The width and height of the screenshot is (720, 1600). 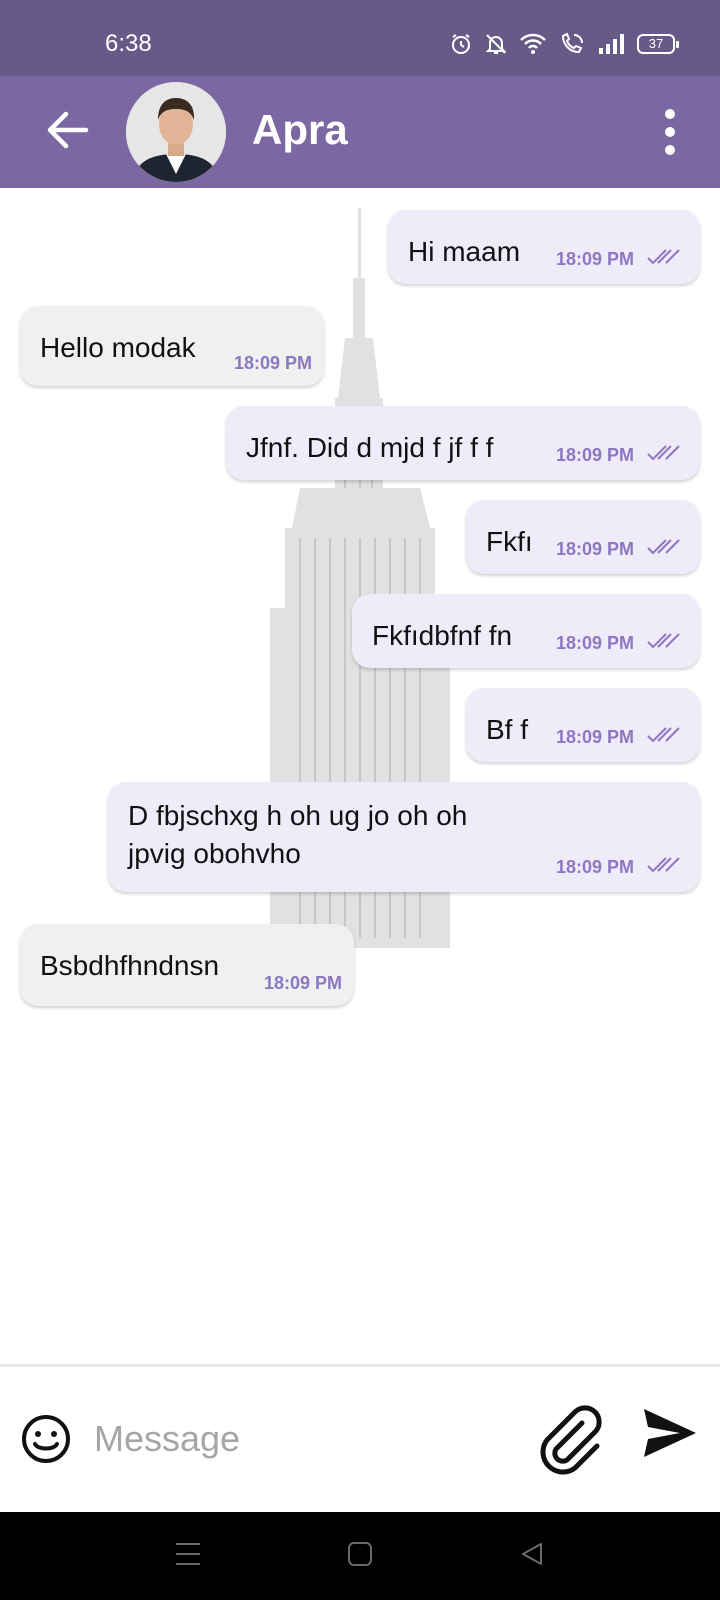 What do you see at coordinates (507, 729) in the screenshot?
I see `message-text: Bf f` at bounding box center [507, 729].